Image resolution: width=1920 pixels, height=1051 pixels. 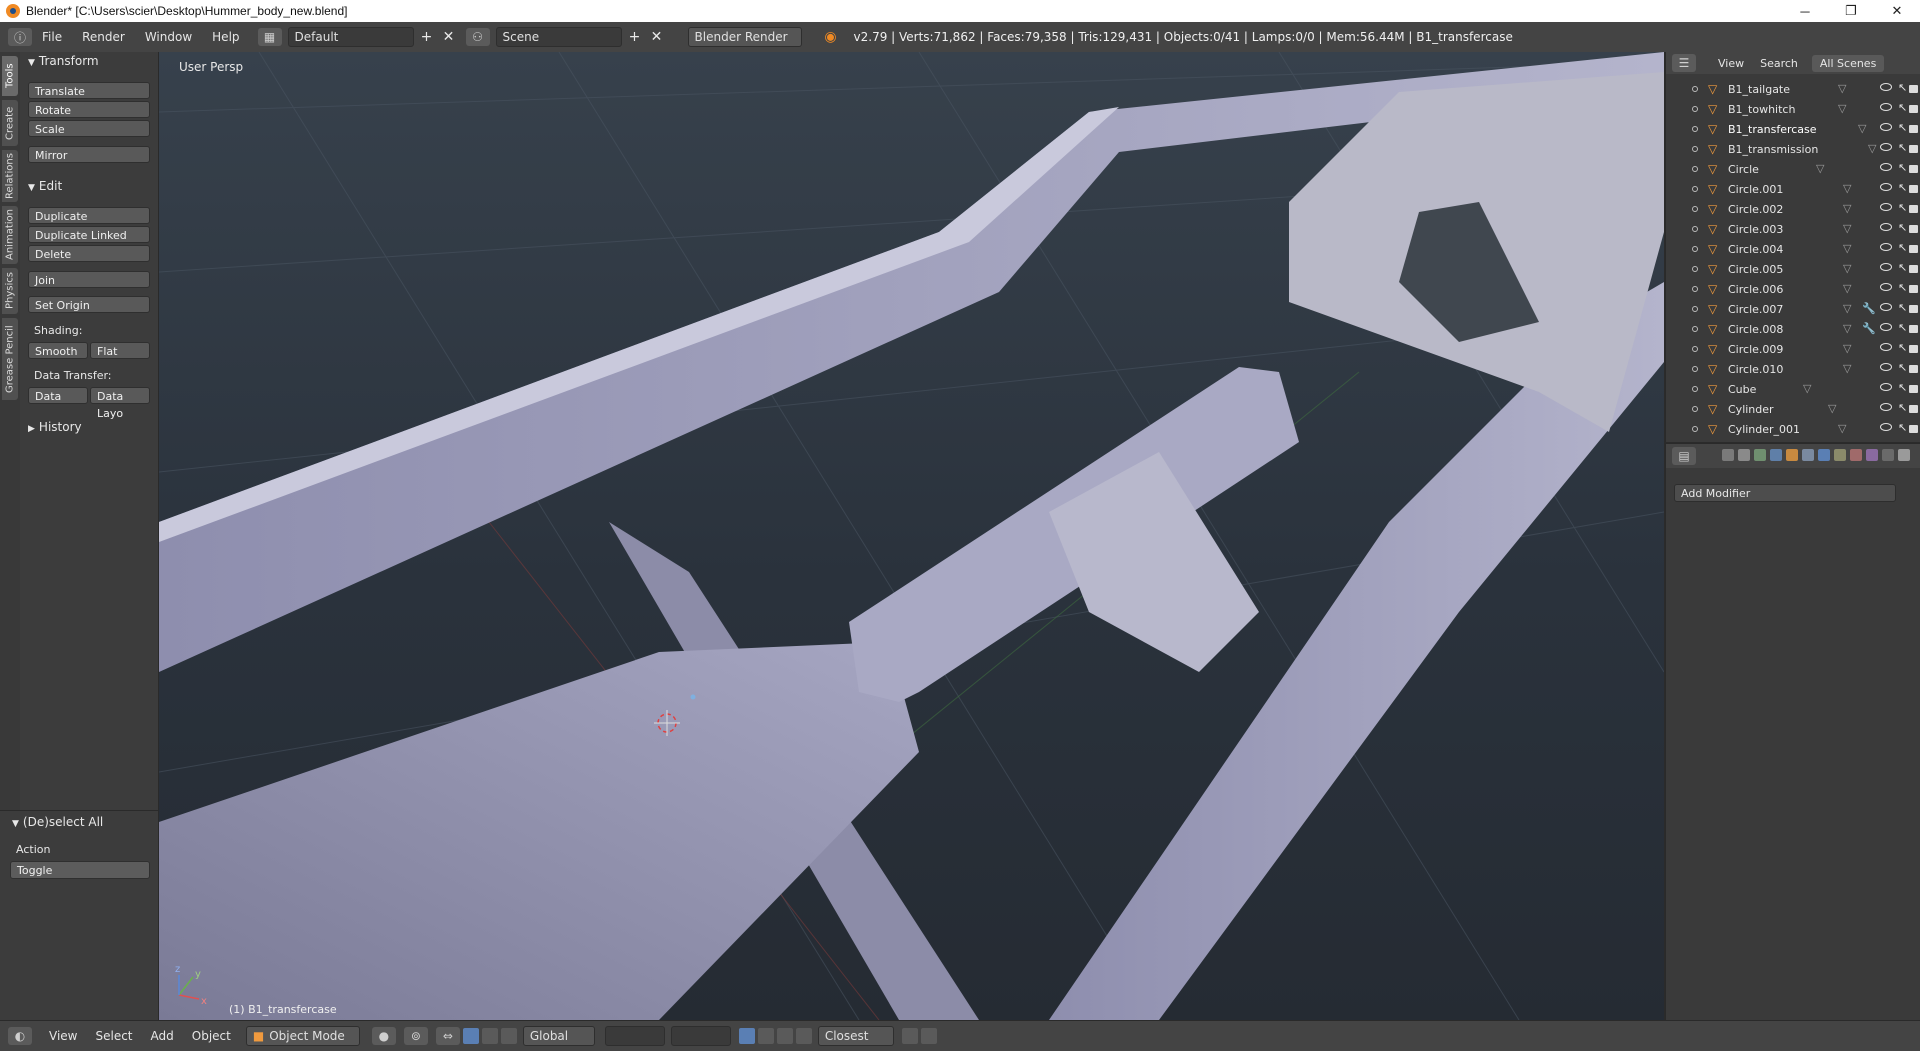 I want to click on menu-window: Window, so click(x=168, y=37).